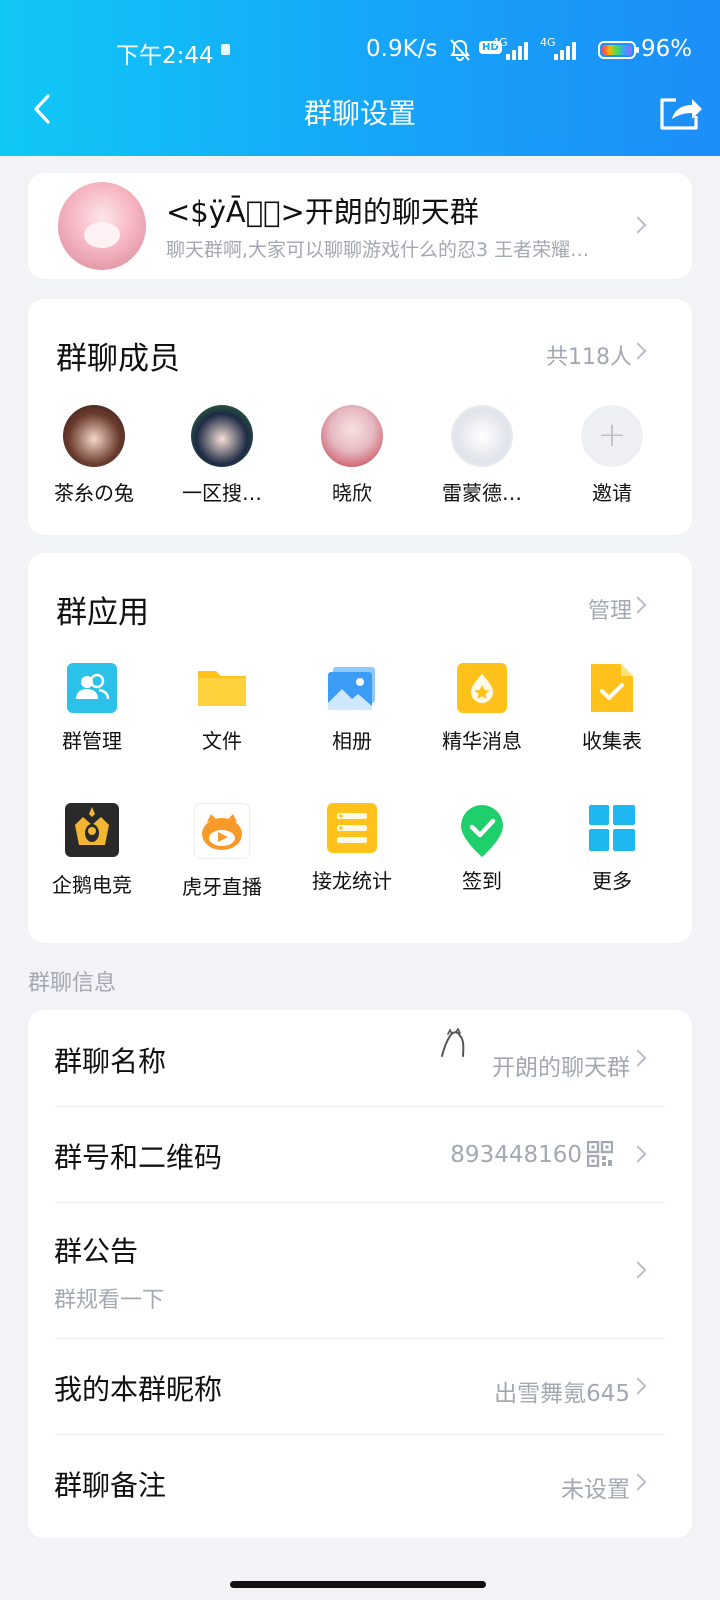 The image size is (720, 1600). I want to click on app-relay-stats: 接龙统计, so click(352, 848).